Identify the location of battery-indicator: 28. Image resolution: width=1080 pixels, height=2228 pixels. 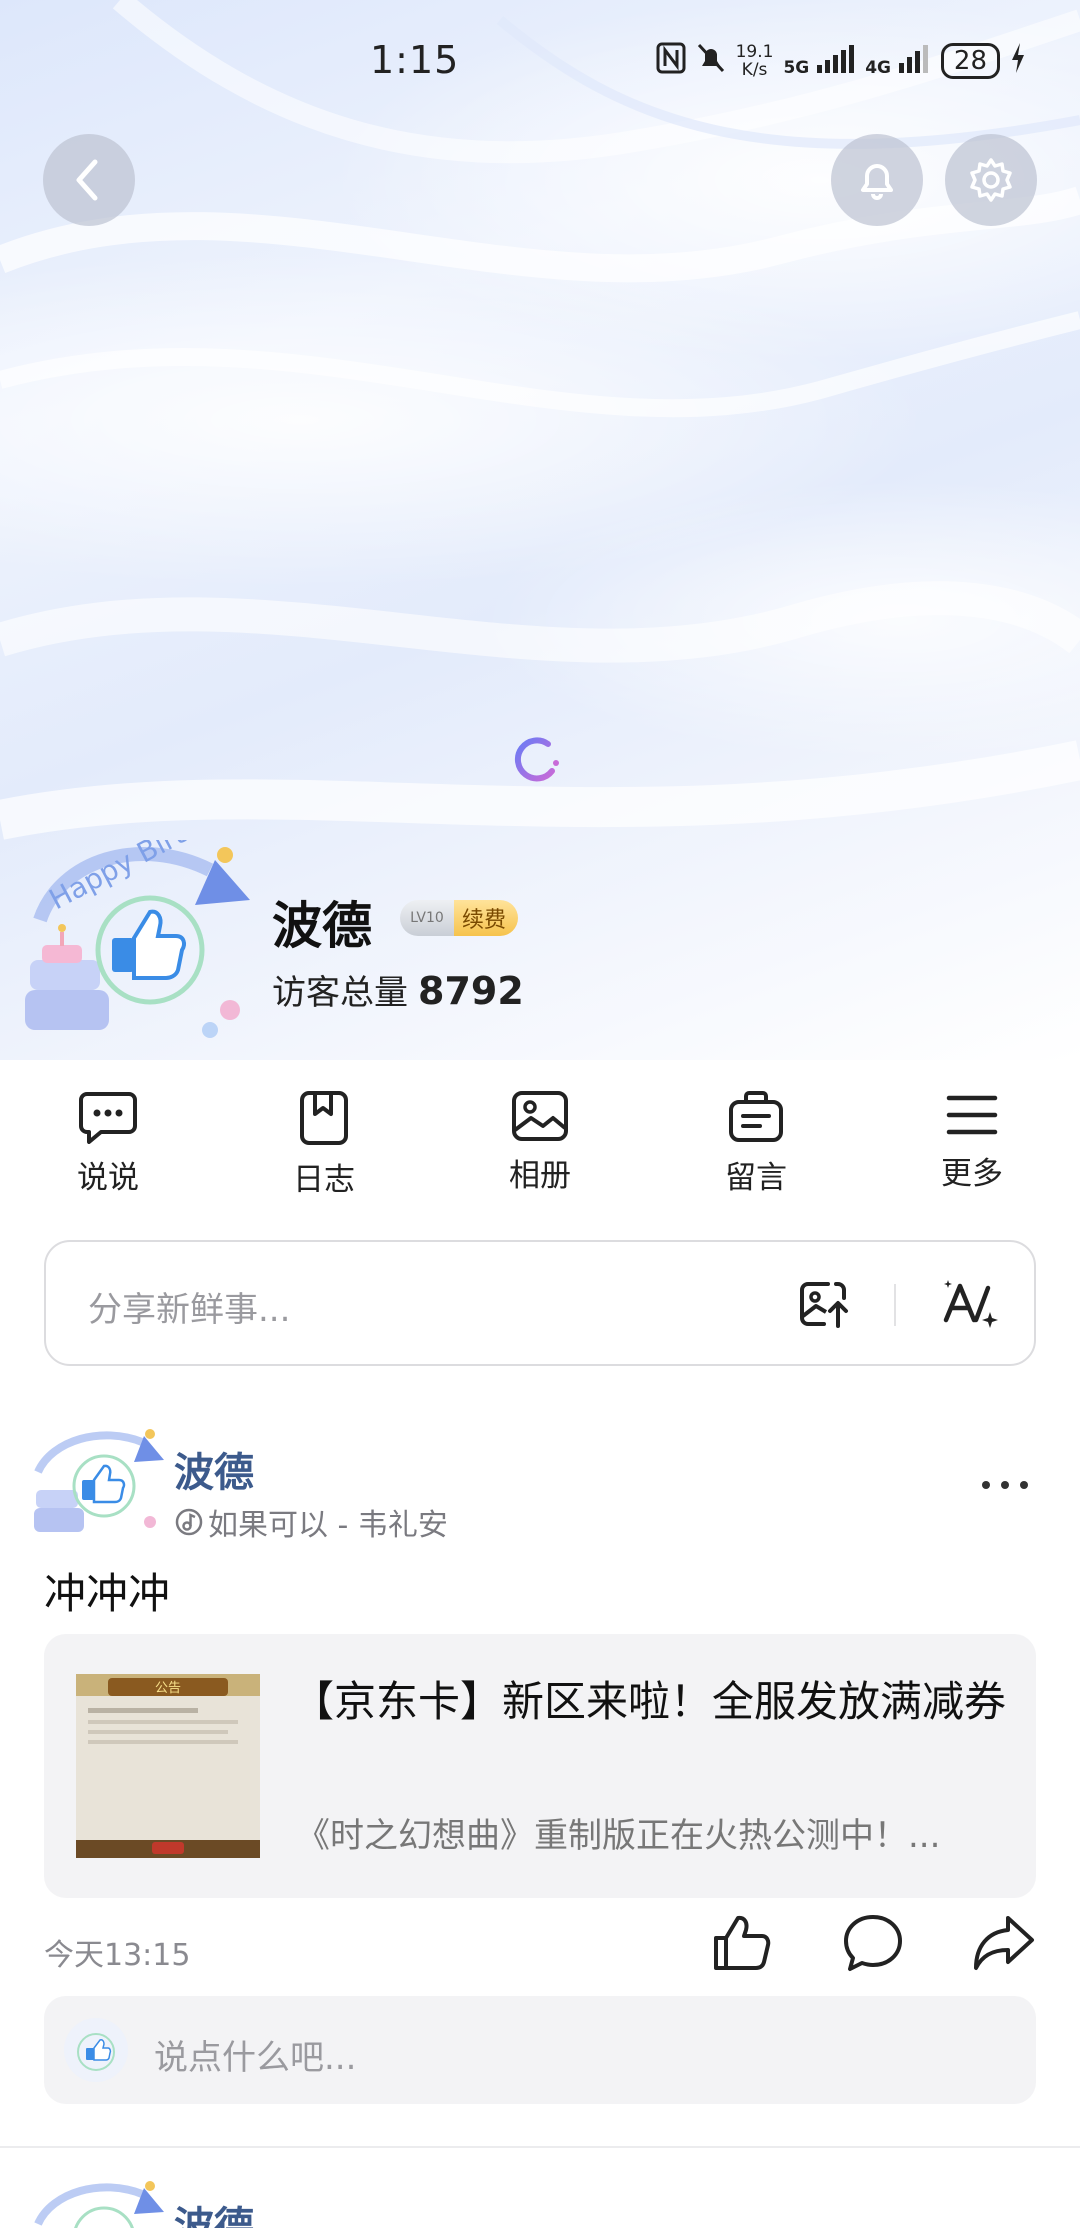
(970, 61).